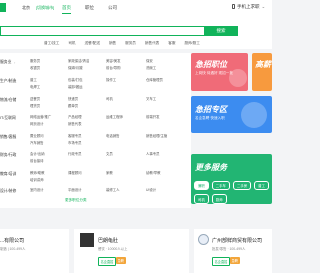 This screenshot has height=273, width=320. What do you see at coordinates (171, 43) in the screenshot?
I see `hot-tag: 客服` at bounding box center [171, 43].